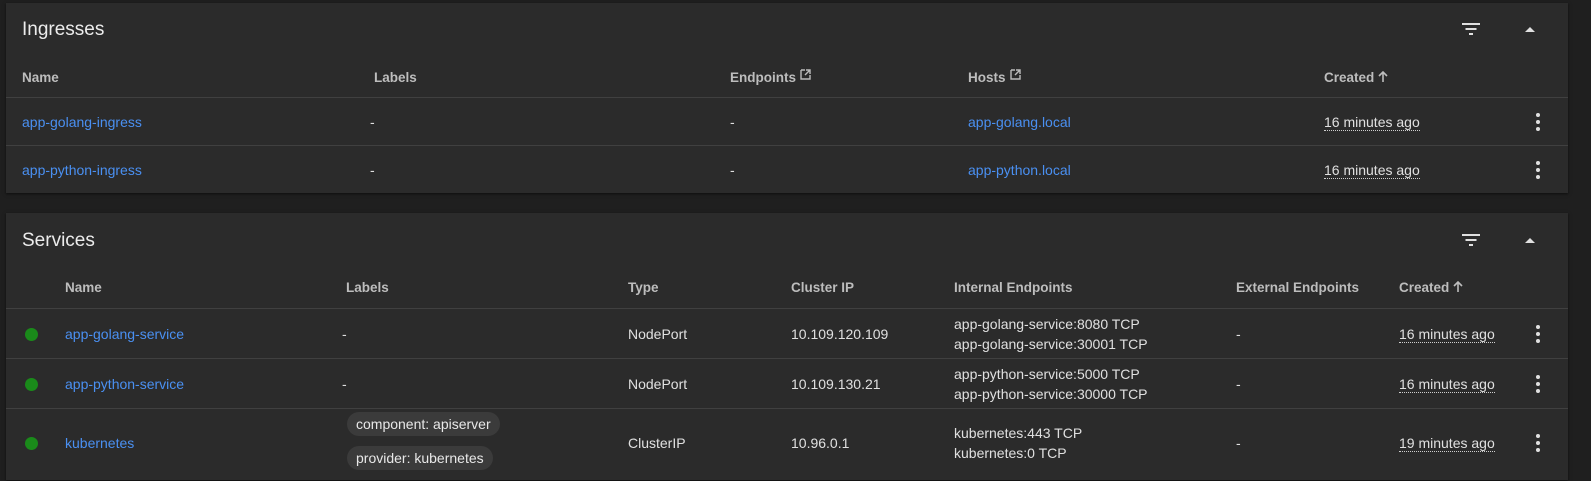  Describe the element at coordinates (1018, 433) in the screenshot. I see `internal-endpoint: kubernetes:443 TCP` at that location.